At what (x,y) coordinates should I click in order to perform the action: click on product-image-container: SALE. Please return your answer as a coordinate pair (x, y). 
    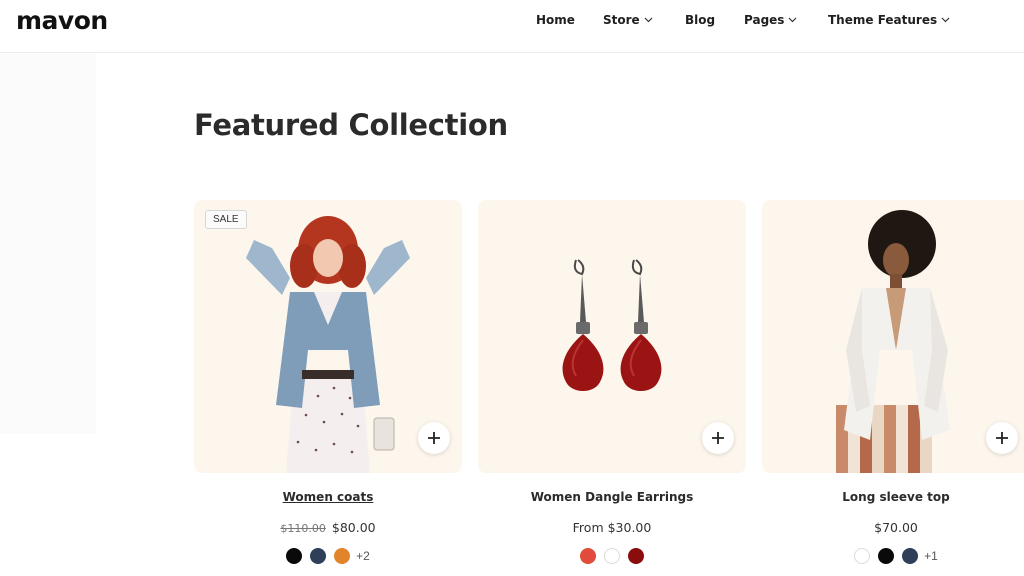
    Looking at the image, I should click on (328, 336).